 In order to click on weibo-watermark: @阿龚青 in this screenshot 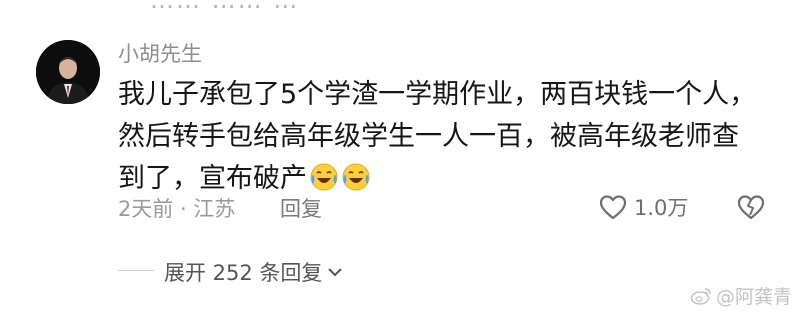, I will do `click(741, 295)`.